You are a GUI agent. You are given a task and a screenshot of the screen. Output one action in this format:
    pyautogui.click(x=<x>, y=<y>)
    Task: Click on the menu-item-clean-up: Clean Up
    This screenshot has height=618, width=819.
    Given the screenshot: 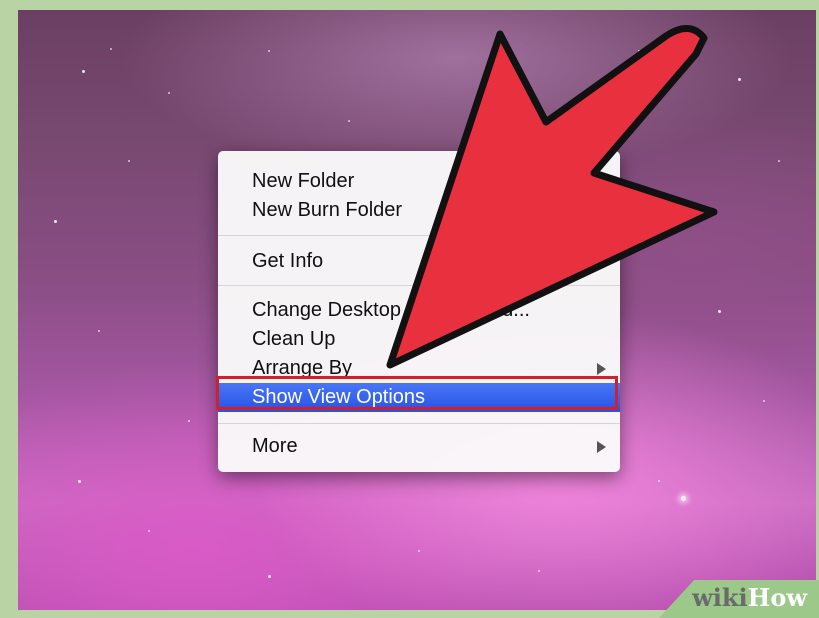 What is the action you would take?
    pyautogui.click(x=419, y=339)
    